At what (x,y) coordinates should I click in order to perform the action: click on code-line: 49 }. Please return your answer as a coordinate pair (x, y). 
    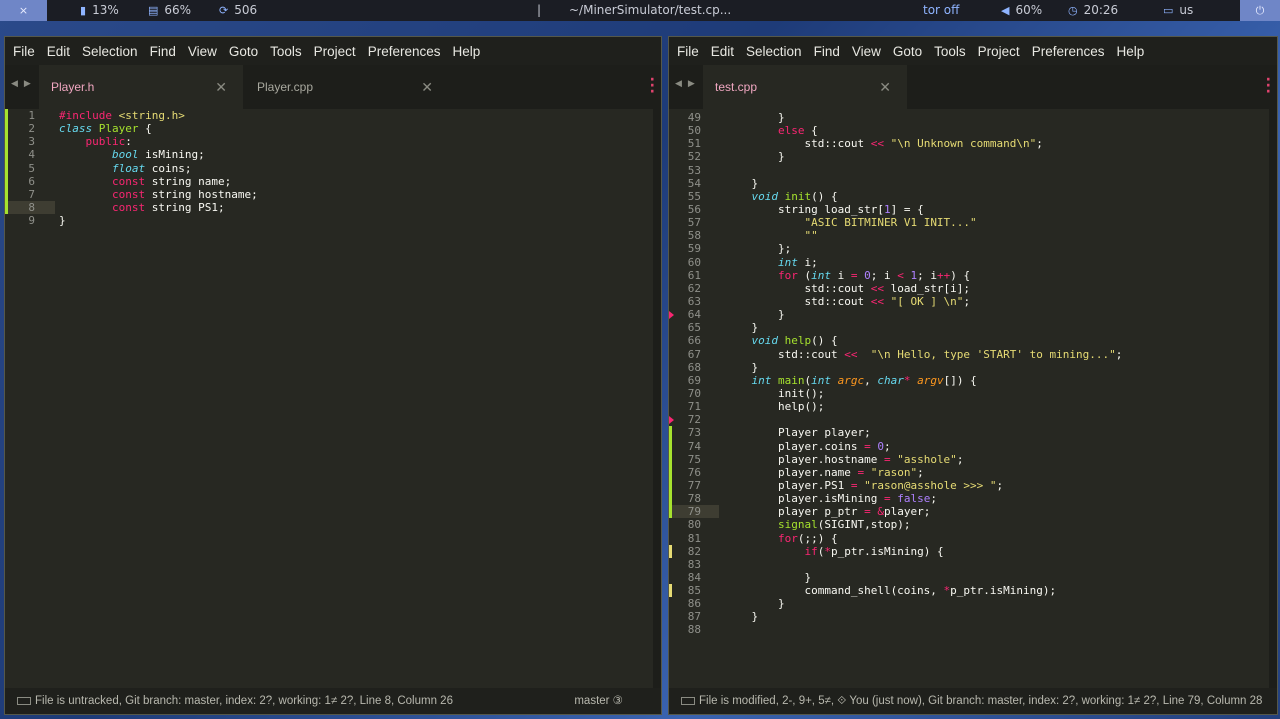
    Looking at the image, I should click on (973, 117).